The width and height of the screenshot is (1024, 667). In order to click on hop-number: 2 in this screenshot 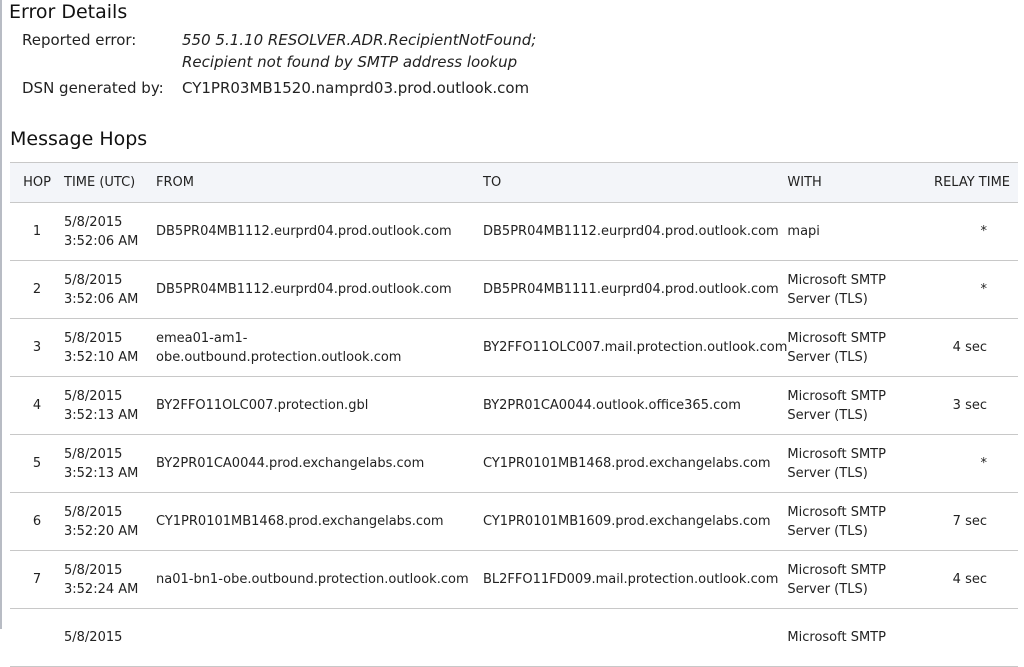, I will do `click(37, 289)`.